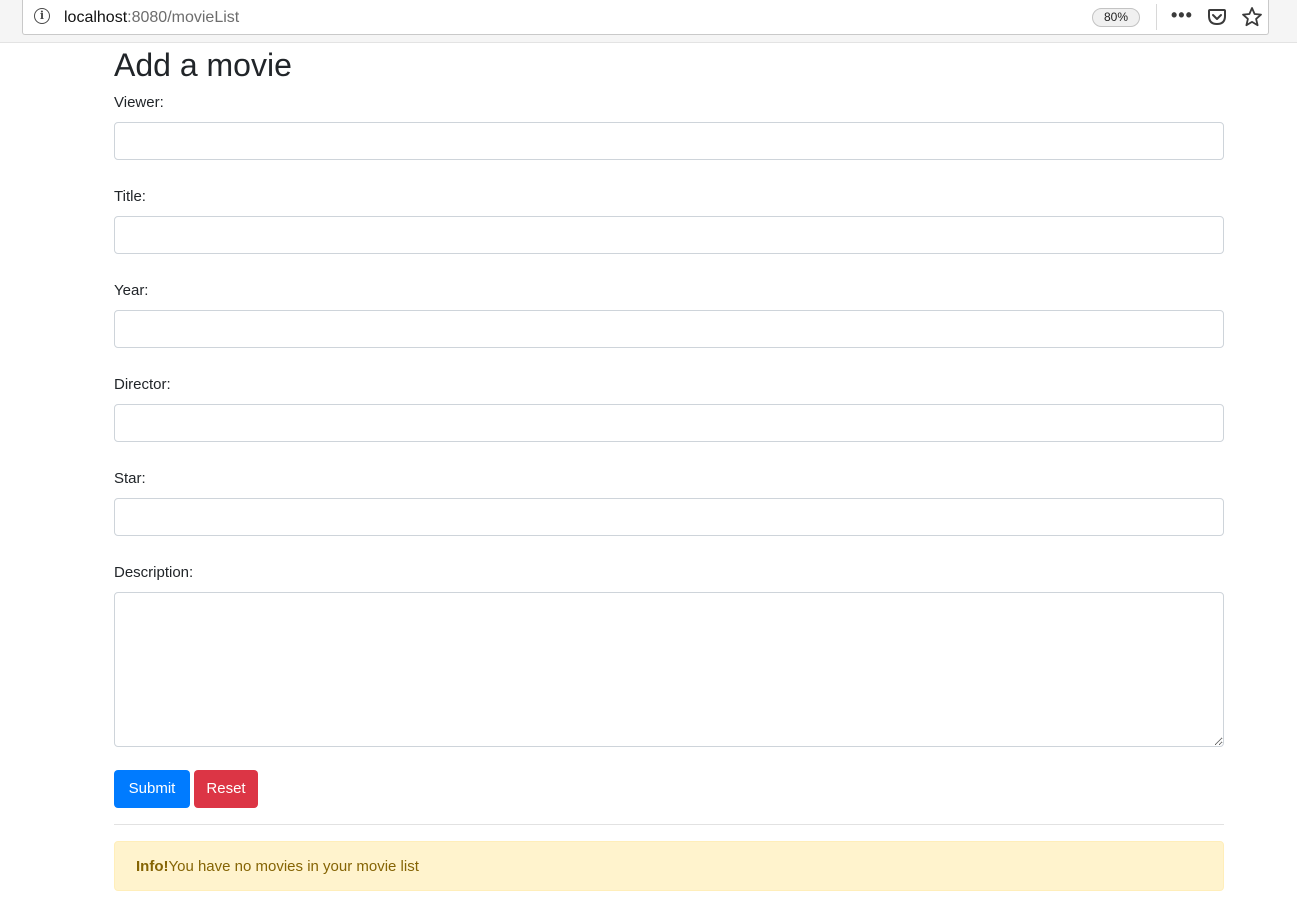  I want to click on star-form-group: Star:, so click(669, 502).